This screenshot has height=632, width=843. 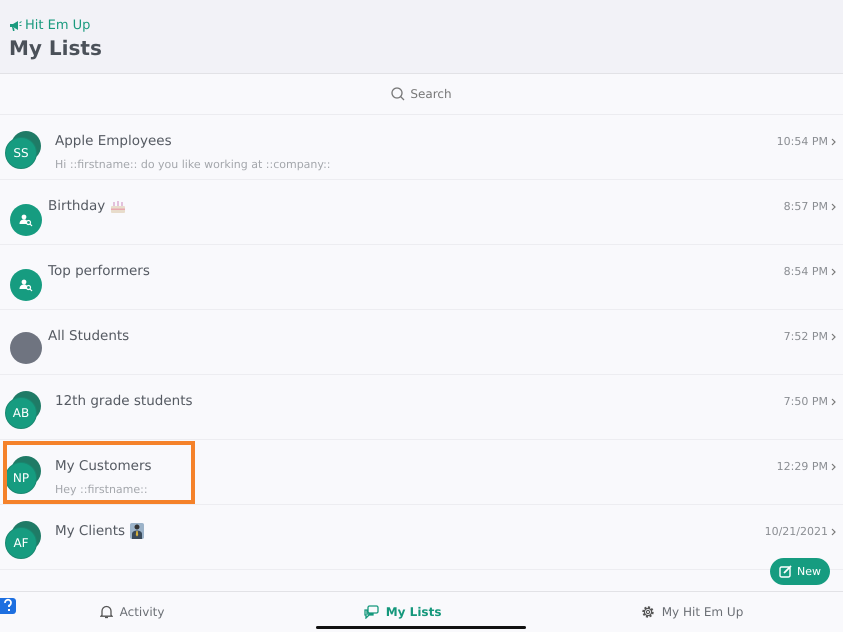 I want to click on tab: My Hit Em Up, so click(x=692, y=612).